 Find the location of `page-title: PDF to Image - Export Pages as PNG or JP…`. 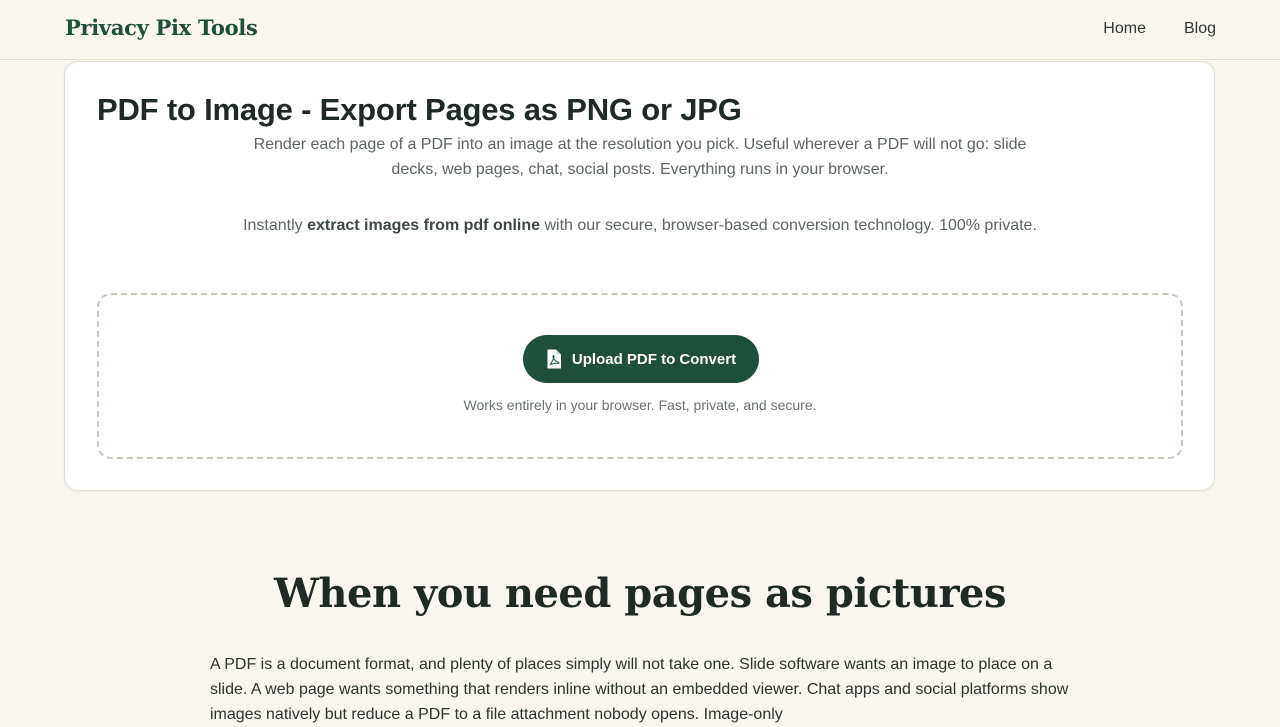

page-title: PDF to Image - Export Pages as PNG or JP… is located at coordinates (419, 109).